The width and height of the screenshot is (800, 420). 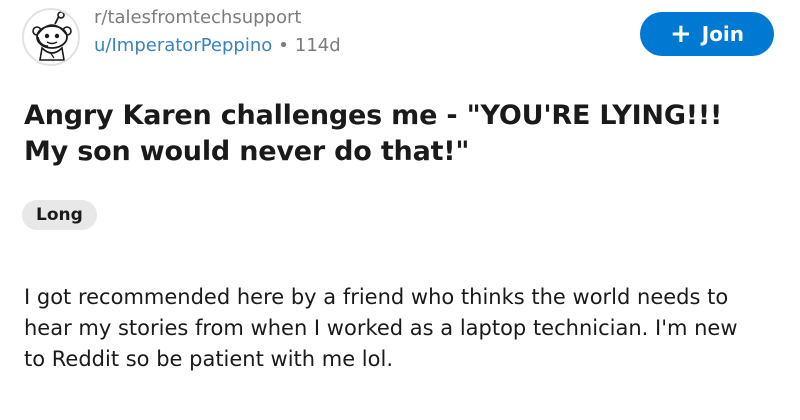 I want to click on snoo-icon, so click(x=52, y=36).